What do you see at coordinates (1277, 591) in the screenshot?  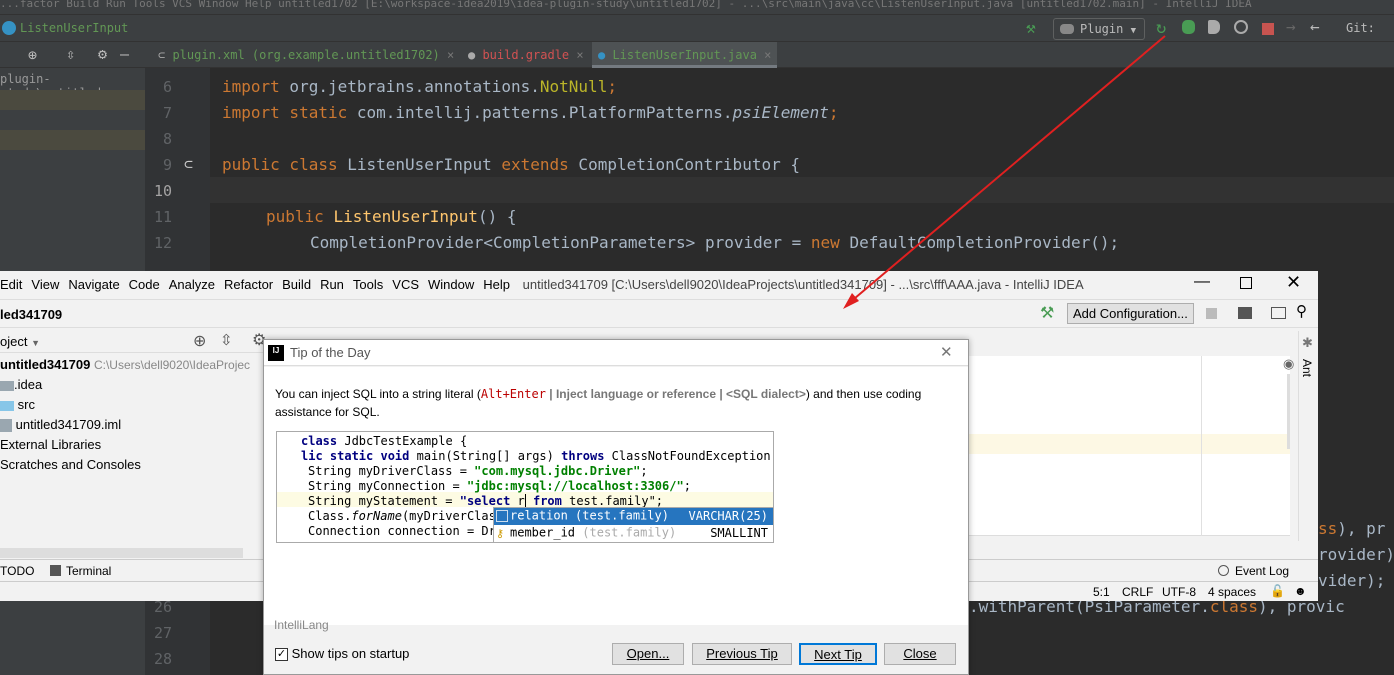 I see `lock-icon: 🔓` at bounding box center [1277, 591].